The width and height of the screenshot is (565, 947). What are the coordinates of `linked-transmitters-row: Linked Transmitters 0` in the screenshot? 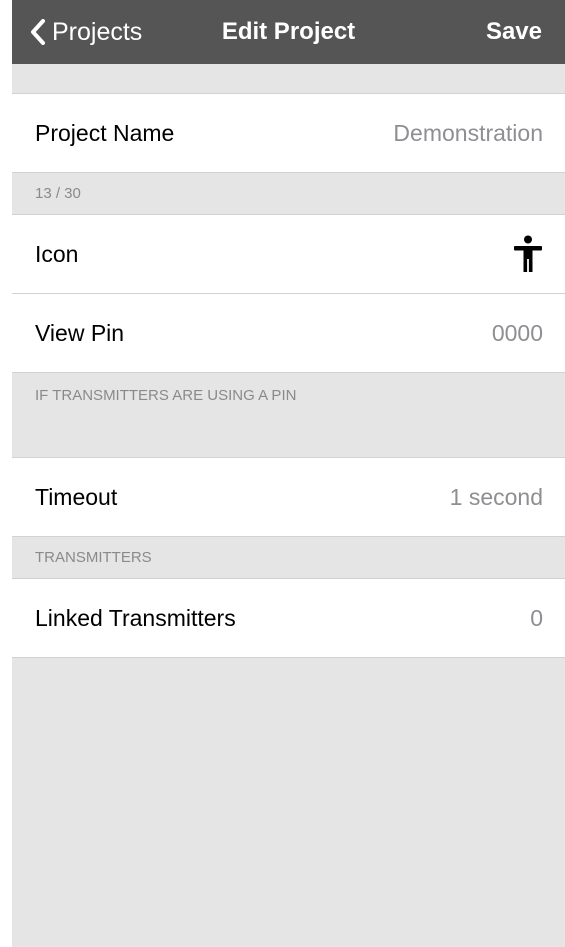 It's located at (288, 618).